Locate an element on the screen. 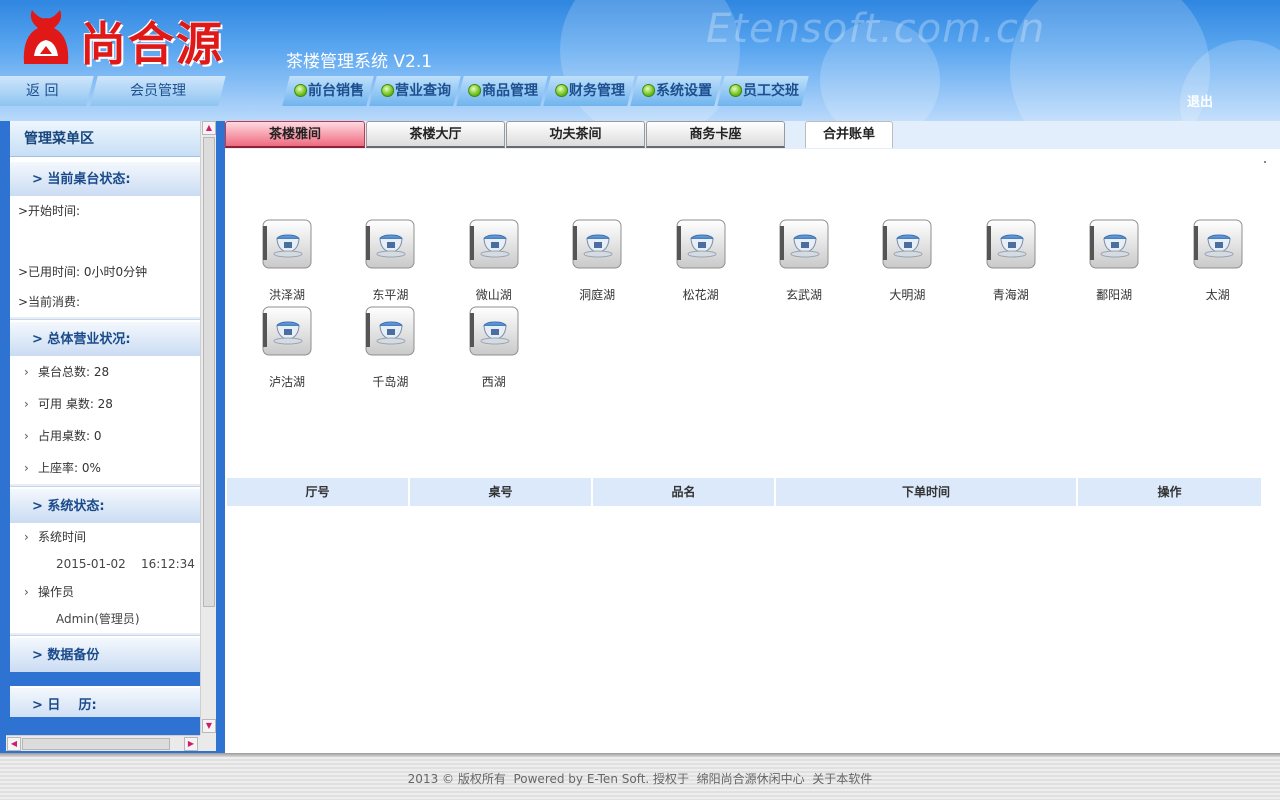 The height and width of the screenshot is (800, 1280). tea-table-item: 玄武湖 is located at coordinates (804, 260).